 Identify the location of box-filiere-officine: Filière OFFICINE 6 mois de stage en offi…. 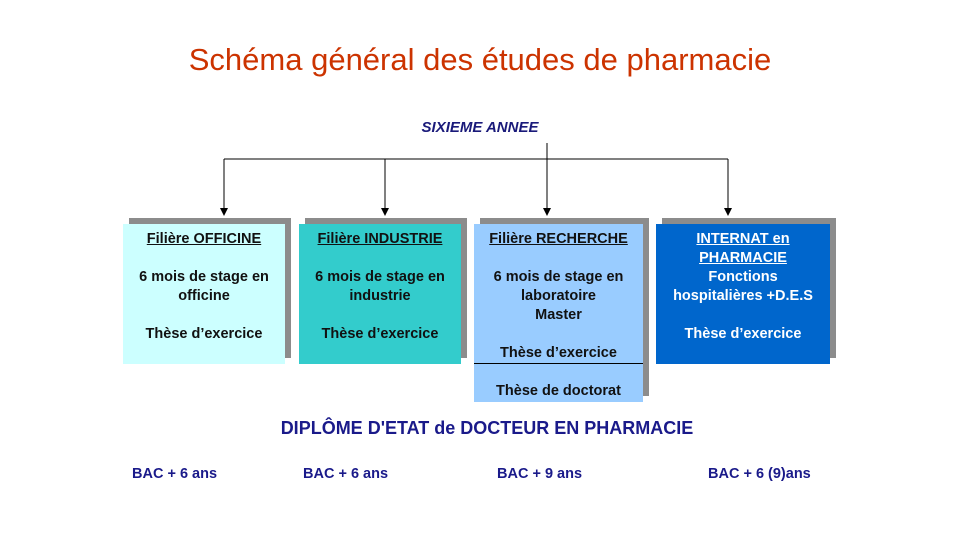
(204, 294).